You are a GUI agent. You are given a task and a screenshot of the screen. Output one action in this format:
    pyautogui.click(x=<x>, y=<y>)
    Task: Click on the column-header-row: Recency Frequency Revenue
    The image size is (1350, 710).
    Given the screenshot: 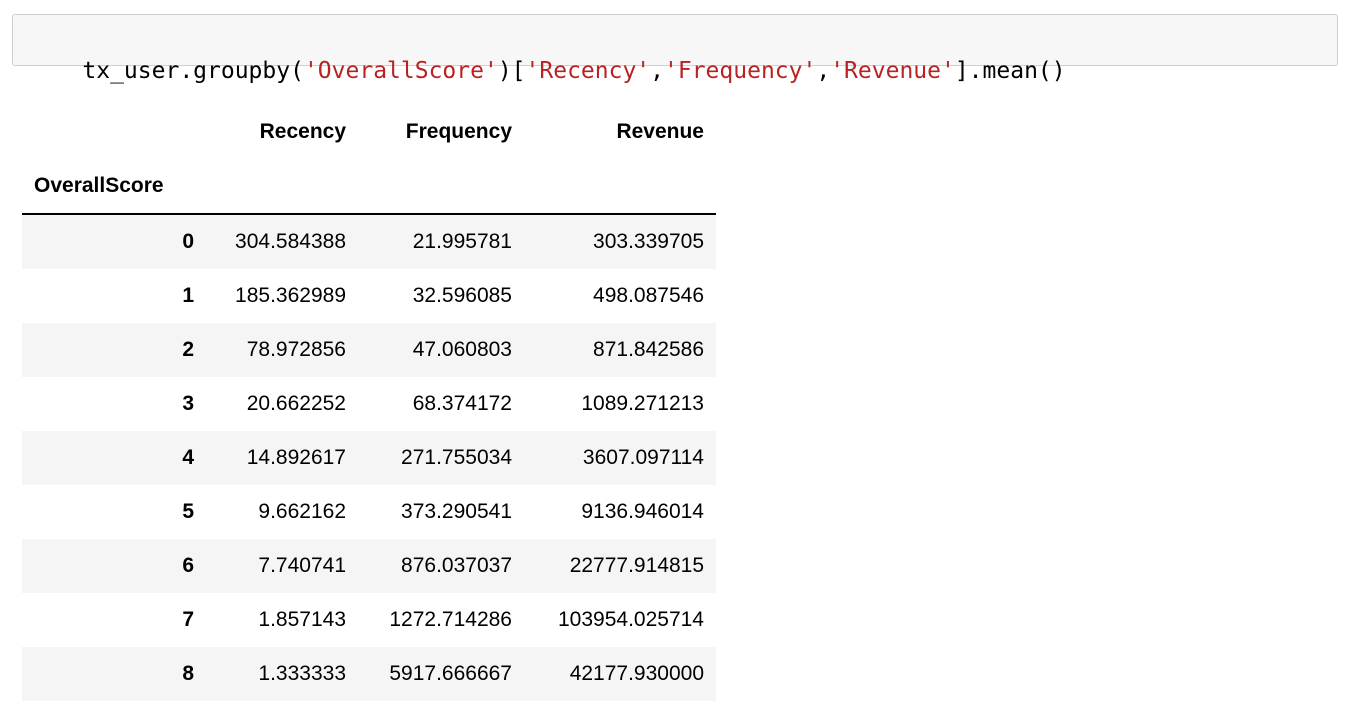 What is the action you would take?
    pyautogui.click(x=369, y=132)
    